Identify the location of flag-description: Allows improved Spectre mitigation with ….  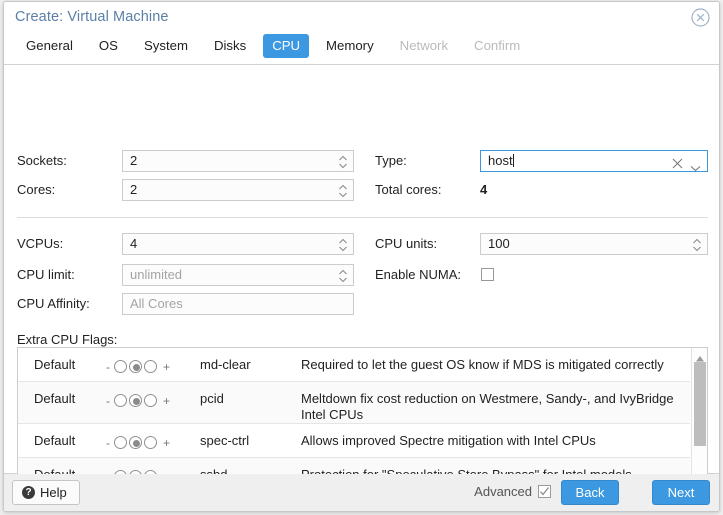
(448, 440).